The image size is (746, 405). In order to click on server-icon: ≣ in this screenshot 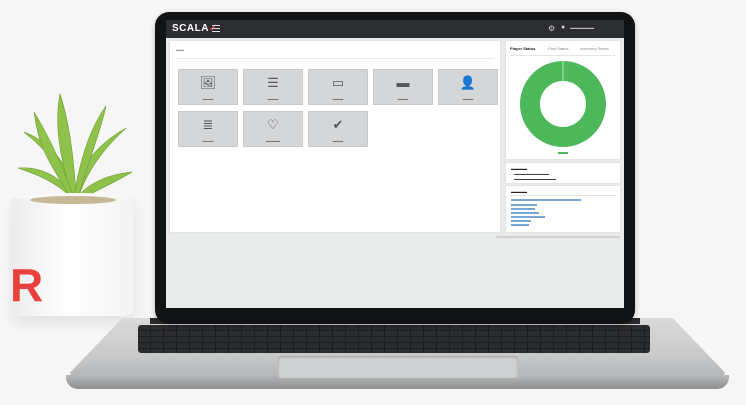, I will do `click(208, 124)`.